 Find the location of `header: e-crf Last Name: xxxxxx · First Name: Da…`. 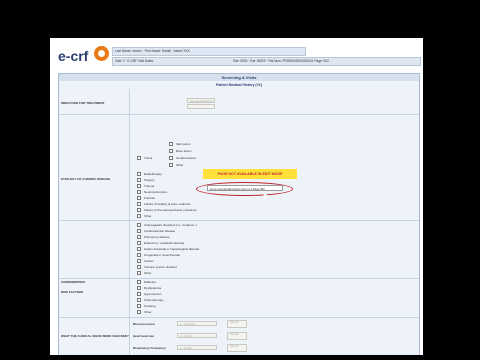

header: e-crf Last Name: xxxxxx · First Name: Da… is located at coordinates (236, 53).